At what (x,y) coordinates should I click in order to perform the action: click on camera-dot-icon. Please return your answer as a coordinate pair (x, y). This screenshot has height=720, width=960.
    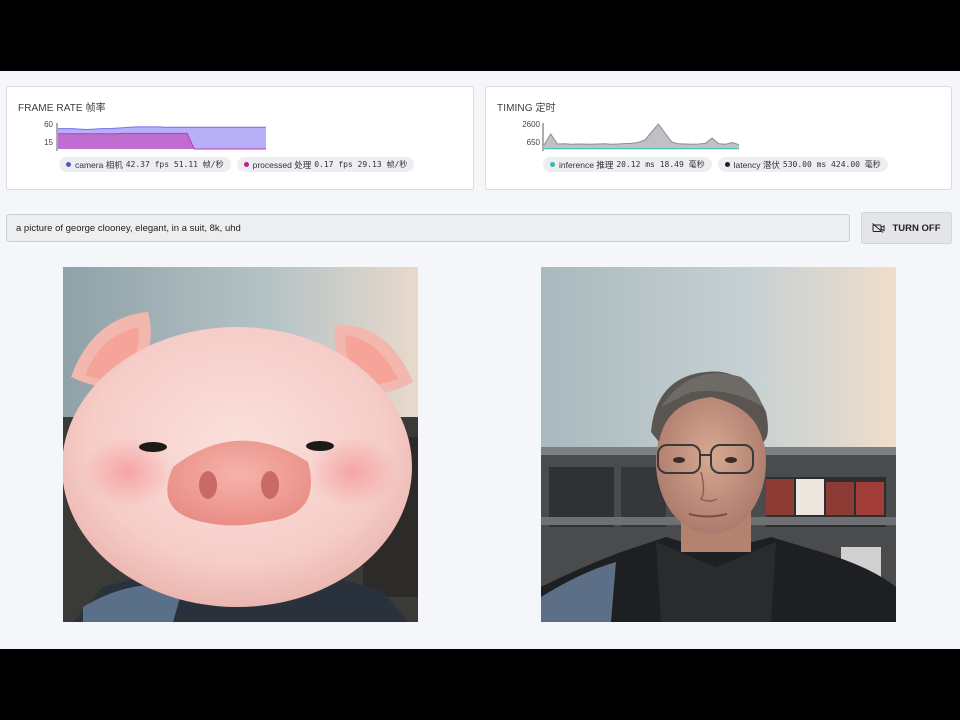
    Looking at the image, I should click on (68, 164).